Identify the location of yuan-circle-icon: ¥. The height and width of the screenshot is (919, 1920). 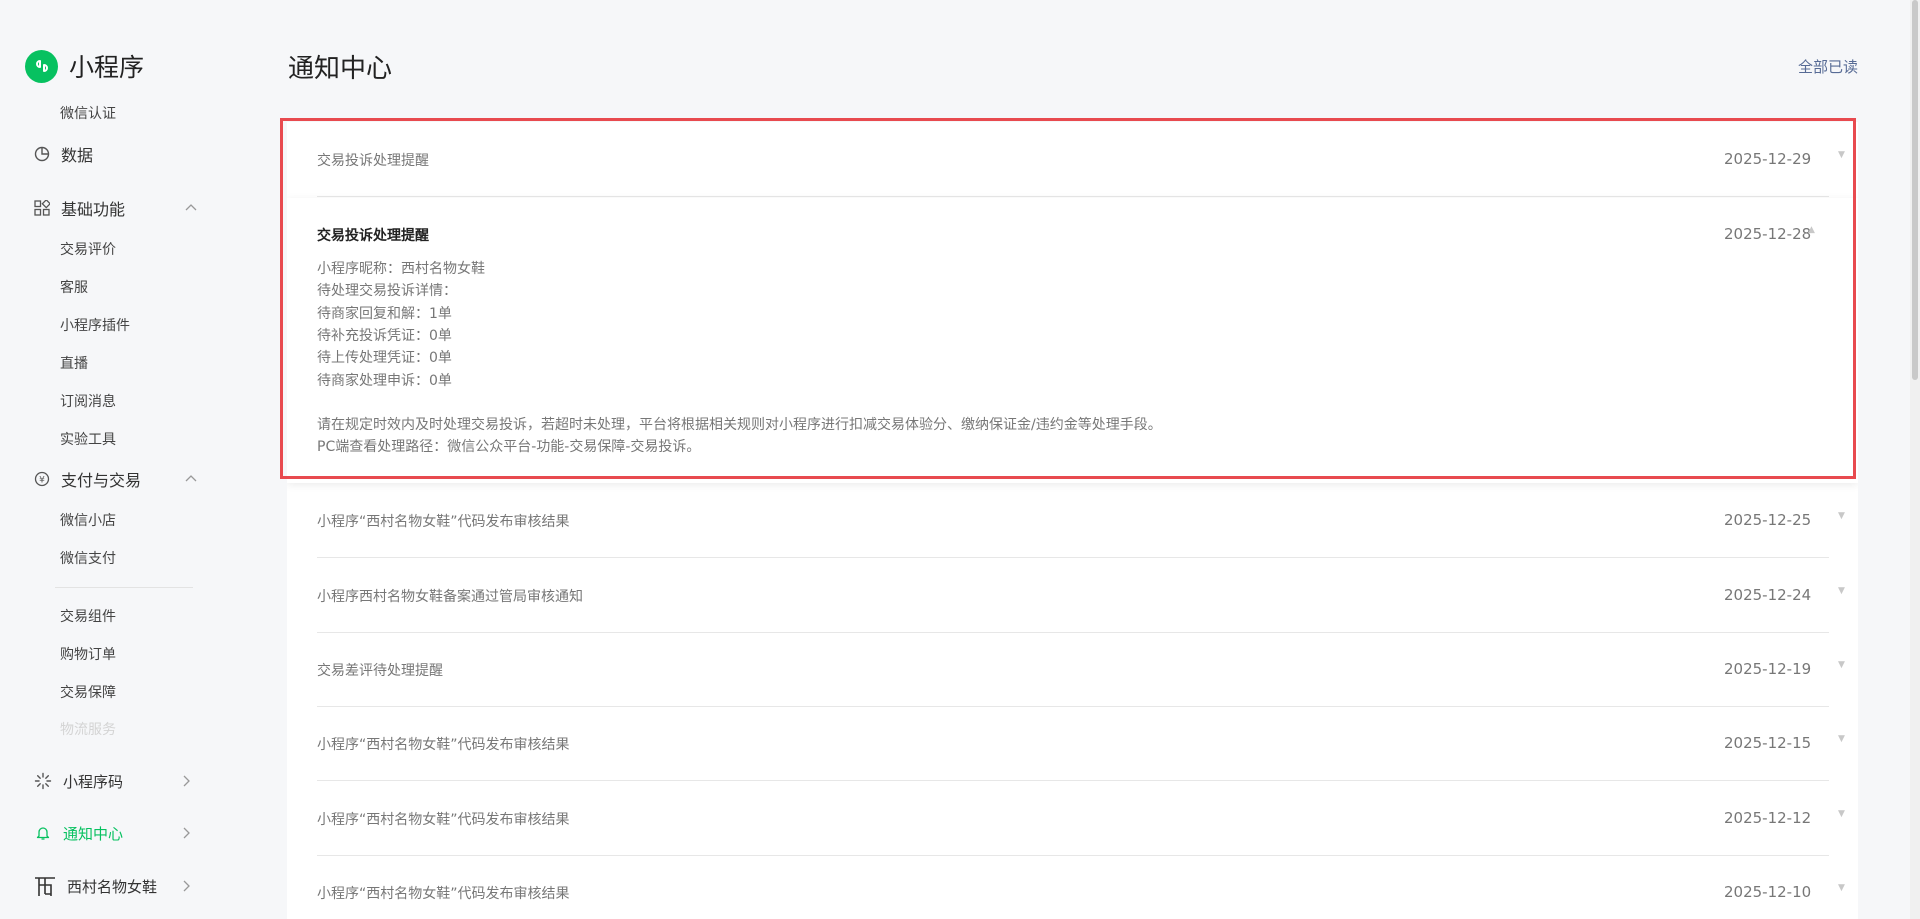
(42, 479).